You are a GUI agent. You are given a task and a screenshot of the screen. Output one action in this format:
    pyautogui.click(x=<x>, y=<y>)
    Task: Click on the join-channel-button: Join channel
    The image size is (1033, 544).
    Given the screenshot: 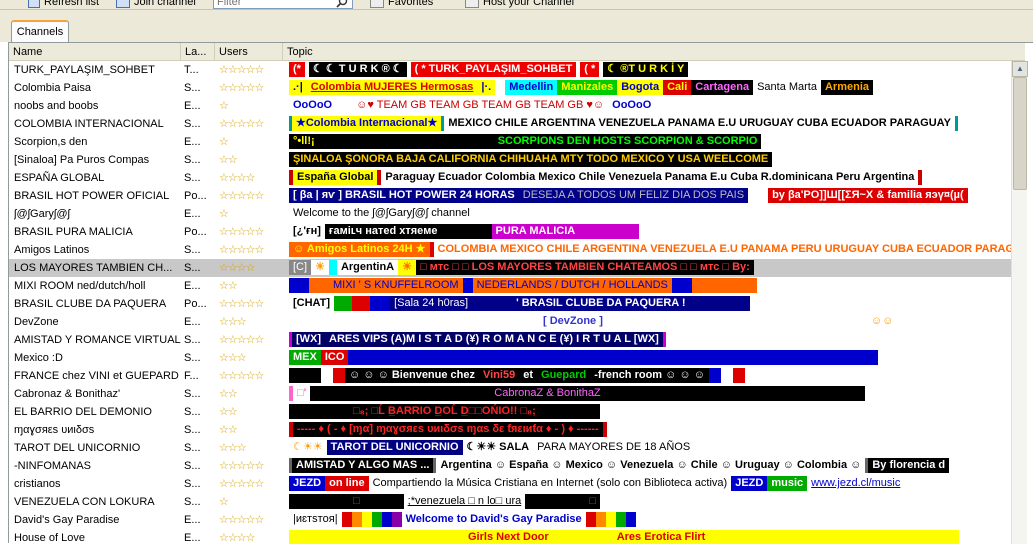 What is the action you would take?
    pyautogui.click(x=156, y=4)
    